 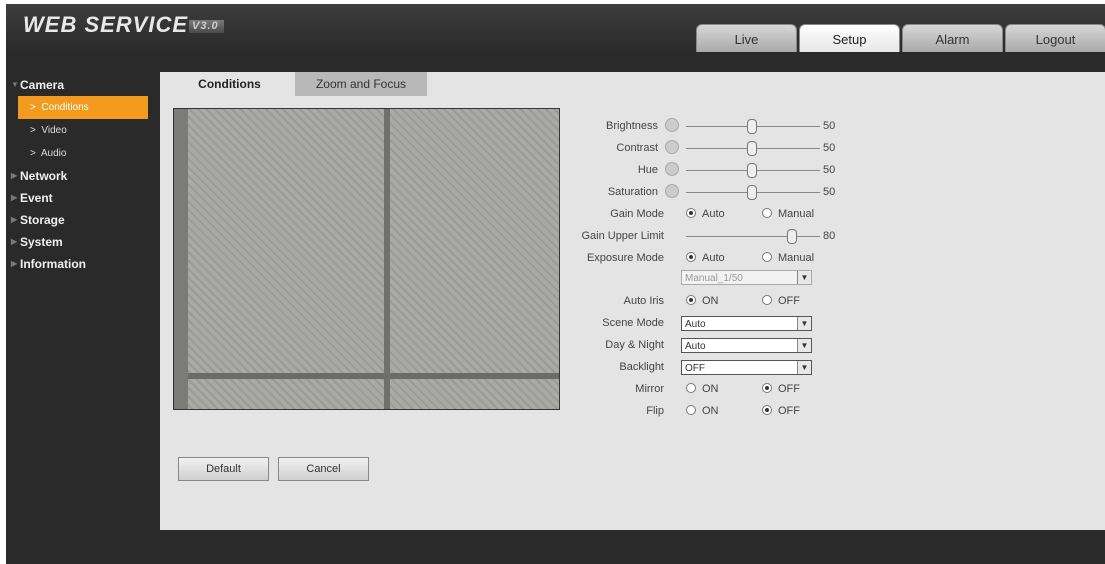 I want to click on logo-text: WEB SERVICE, so click(x=106, y=24).